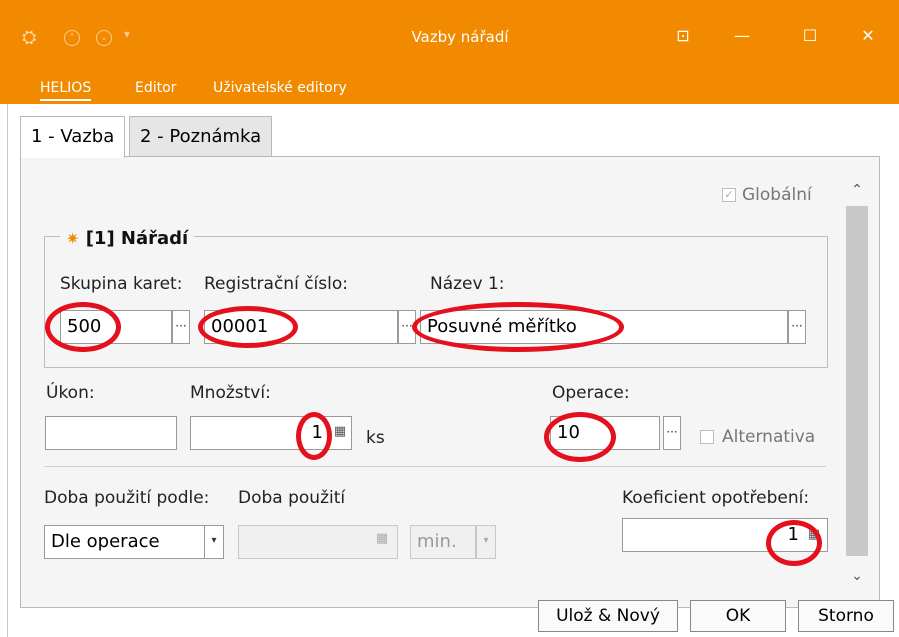 This screenshot has width=899, height=637. Describe the element at coordinates (230, 393) in the screenshot. I see `mnozstvi-label: Množství:` at that location.